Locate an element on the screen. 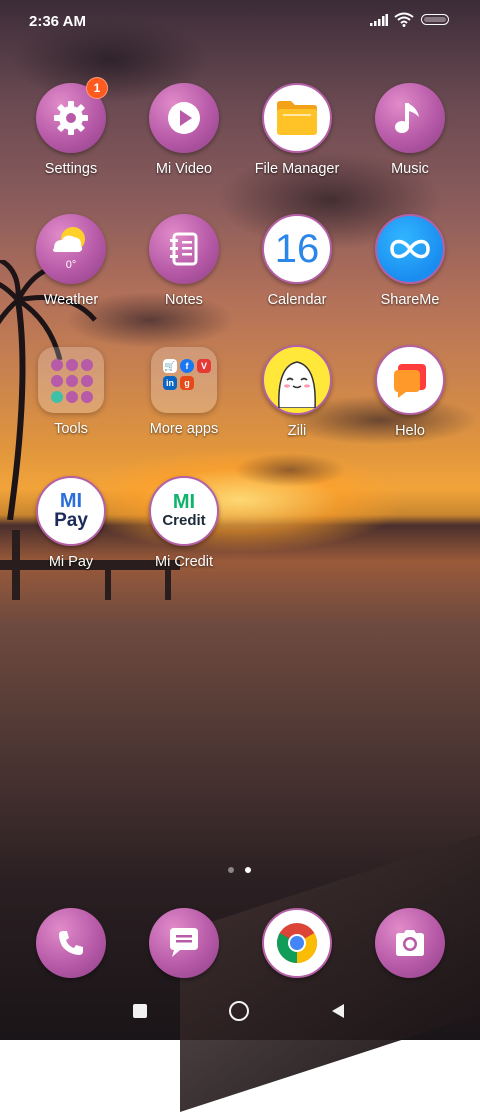 The image size is (480, 1112). app-label: Mi Pay is located at coordinates (71, 562).